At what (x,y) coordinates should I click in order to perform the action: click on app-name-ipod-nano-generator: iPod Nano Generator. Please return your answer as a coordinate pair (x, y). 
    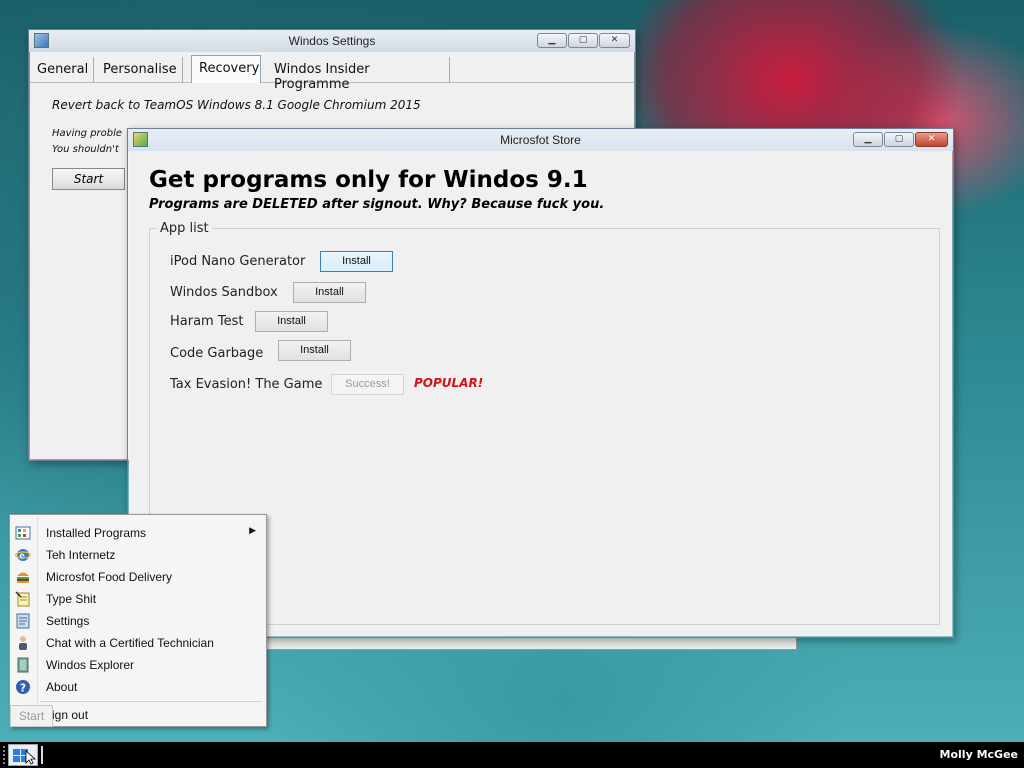
    Looking at the image, I should click on (238, 261).